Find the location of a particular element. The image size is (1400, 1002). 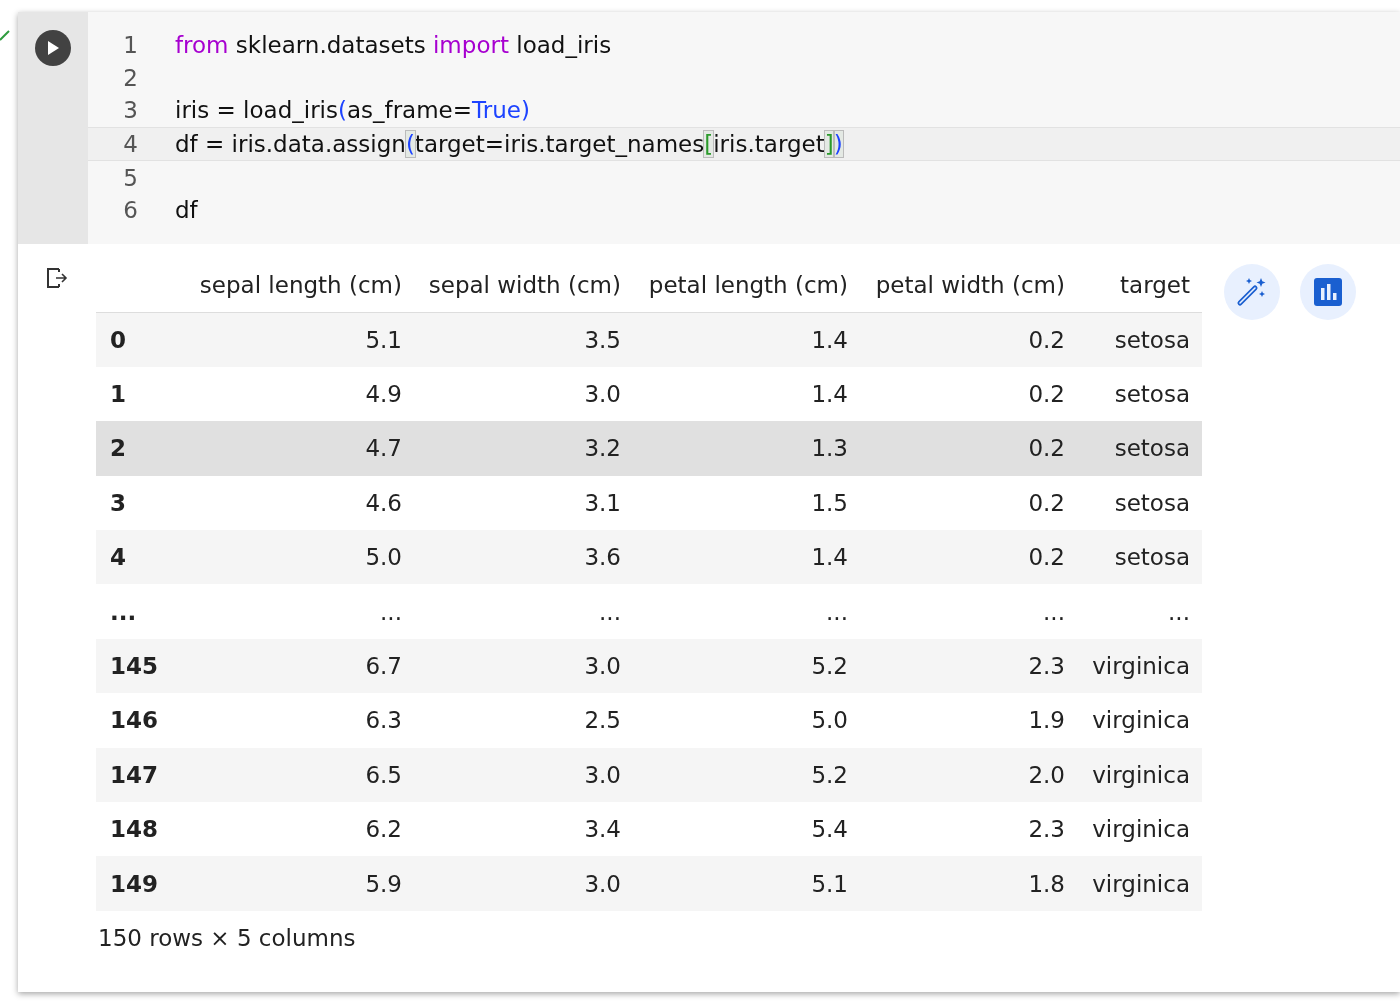

output-icon is located at coordinates (57, 278).